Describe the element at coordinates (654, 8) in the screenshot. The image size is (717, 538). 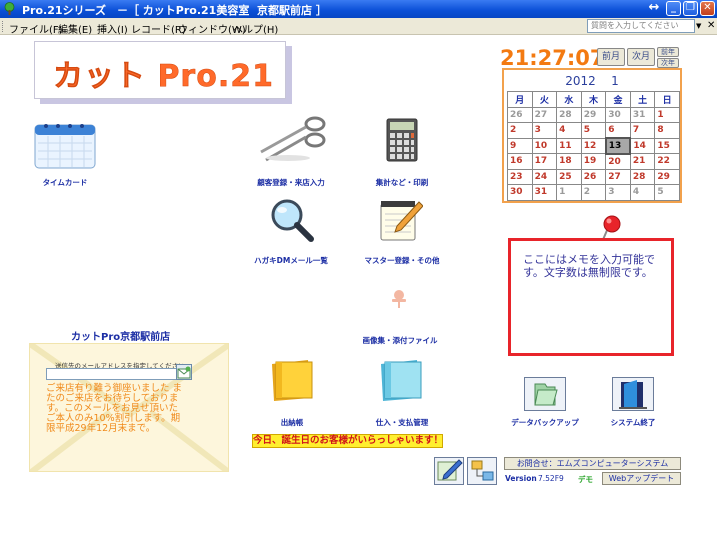
I see `restore-arrow-icon: ↔` at that location.